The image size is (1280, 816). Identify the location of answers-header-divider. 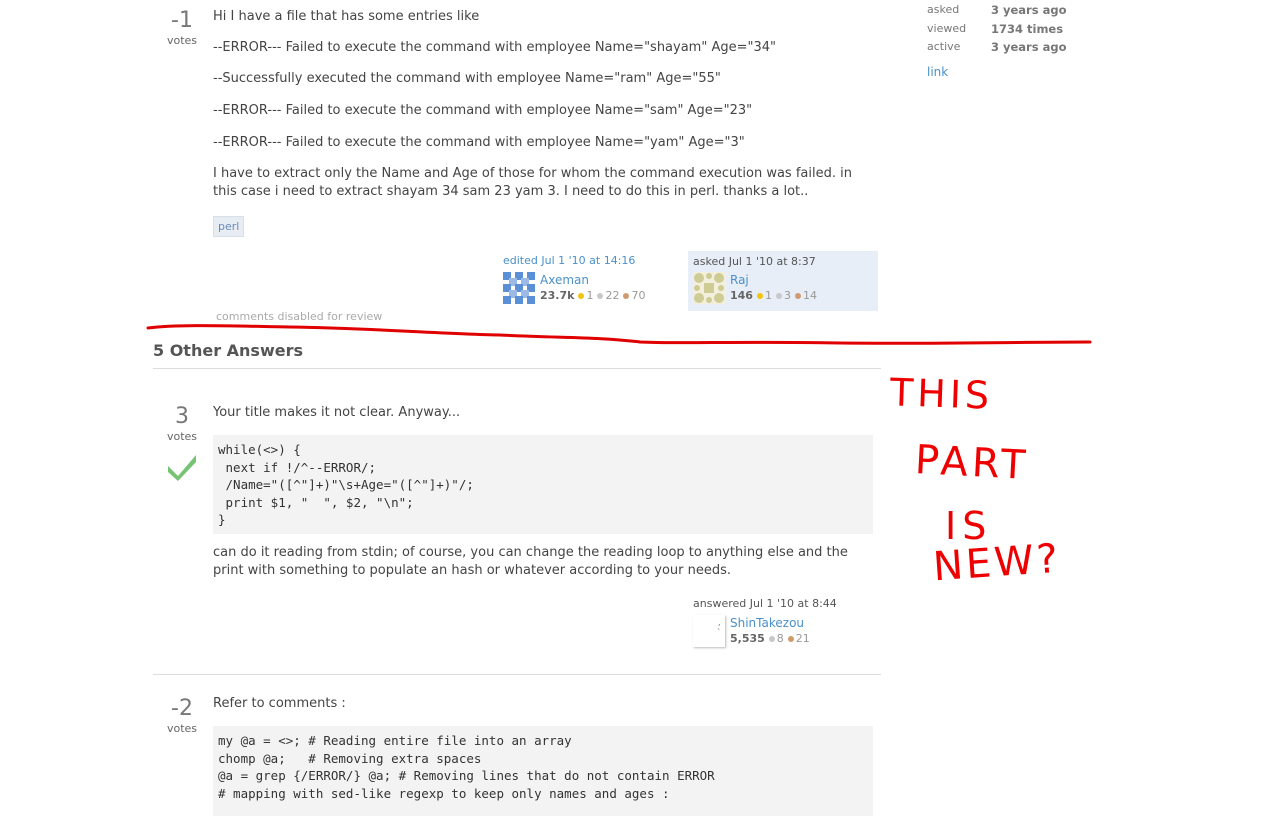
(517, 368).